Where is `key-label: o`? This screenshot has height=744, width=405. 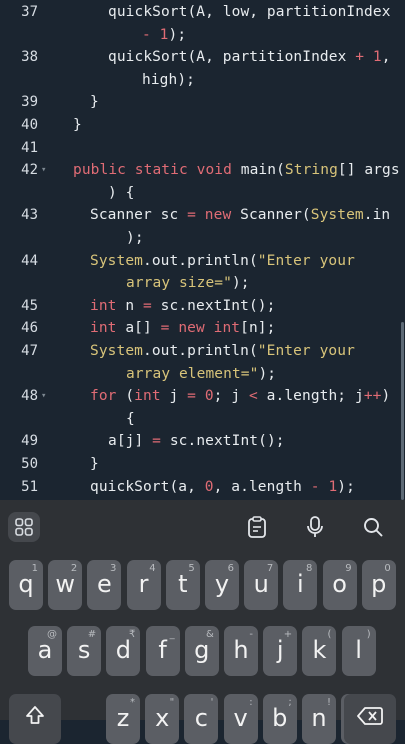 key-label: o is located at coordinates (339, 584).